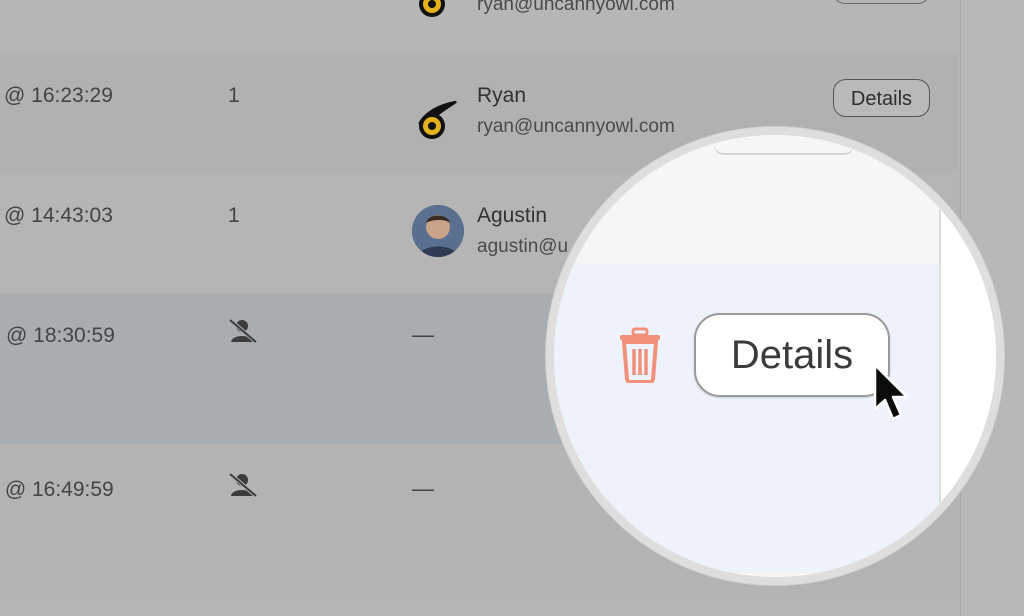 The height and width of the screenshot is (616, 1024). What do you see at coordinates (502, 95) in the screenshot?
I see `user-name: Ryan` at bounding box center [502, 95].